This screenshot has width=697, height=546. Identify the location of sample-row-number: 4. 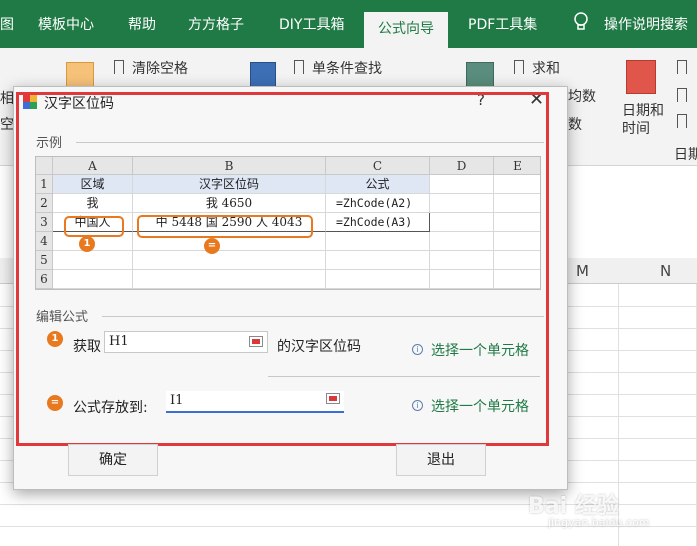
(44, 241).